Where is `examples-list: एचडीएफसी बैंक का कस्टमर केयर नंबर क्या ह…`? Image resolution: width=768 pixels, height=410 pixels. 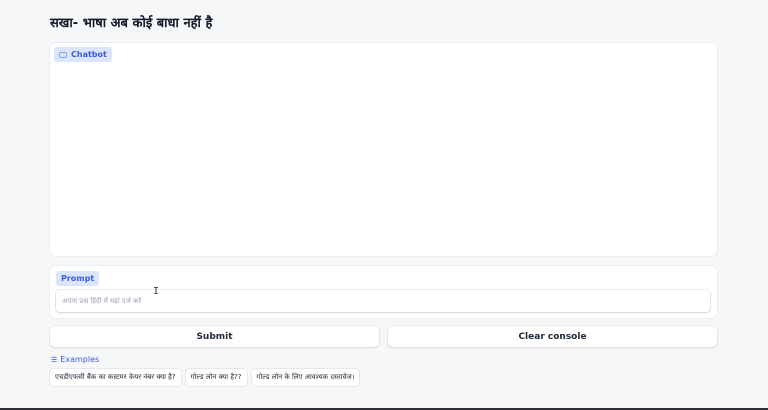 examples-list: एचडीएफसी बैंक का कस्टमर केयर नंबर क्या ह… is located at coordinates (205, 377).